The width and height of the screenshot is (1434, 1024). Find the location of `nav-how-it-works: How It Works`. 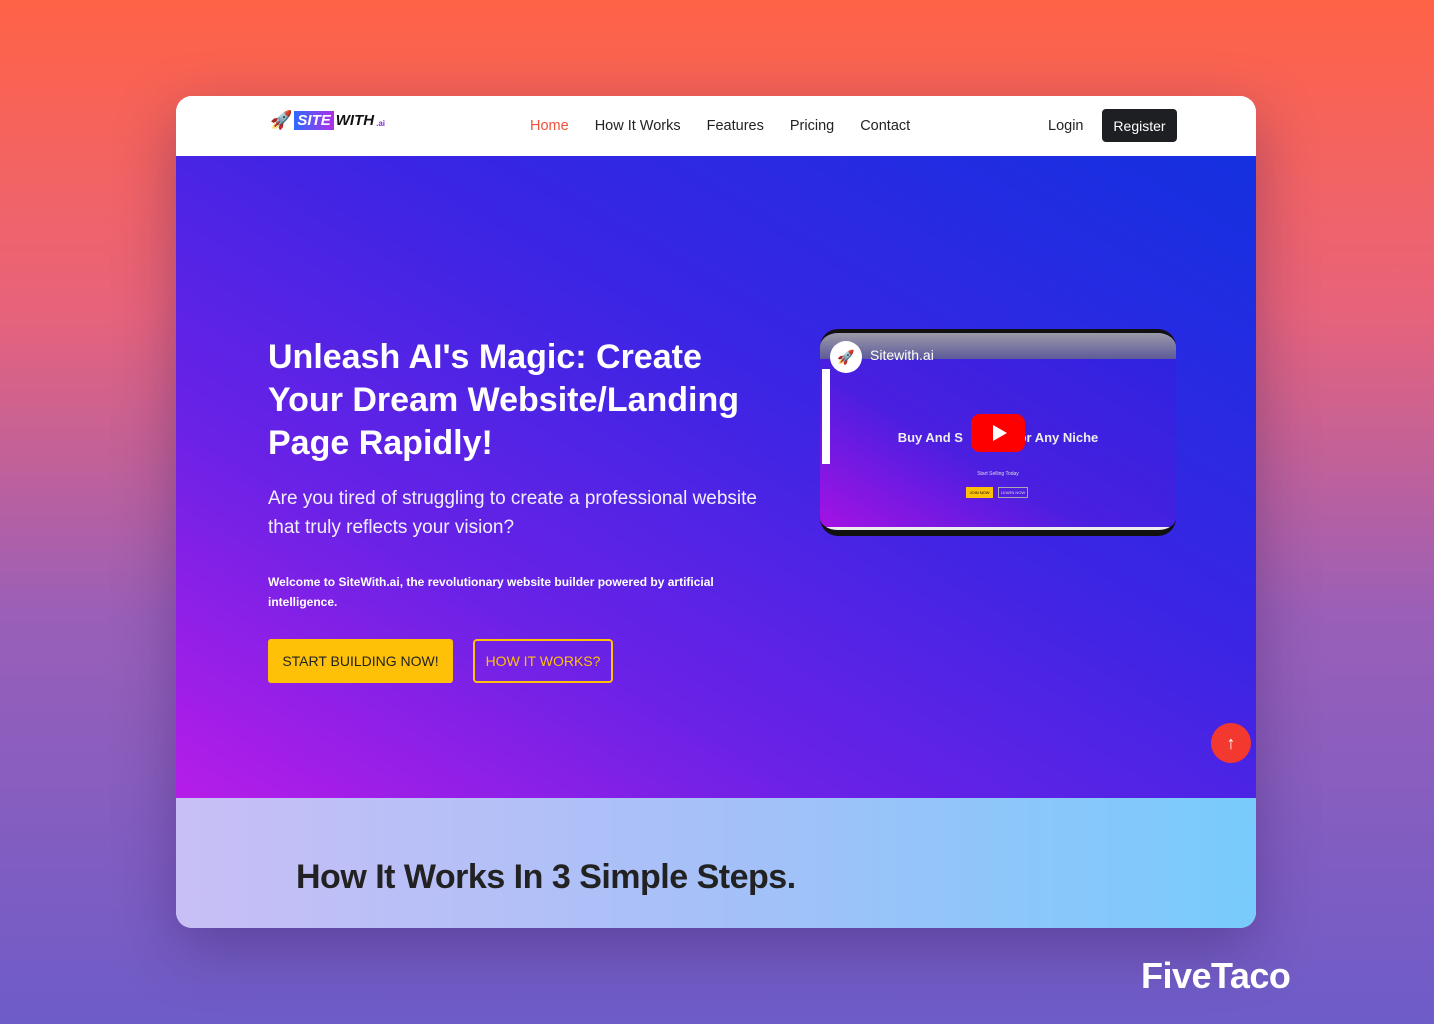

nav-how-it-works: How It Works is located at coordinates (638, 126).